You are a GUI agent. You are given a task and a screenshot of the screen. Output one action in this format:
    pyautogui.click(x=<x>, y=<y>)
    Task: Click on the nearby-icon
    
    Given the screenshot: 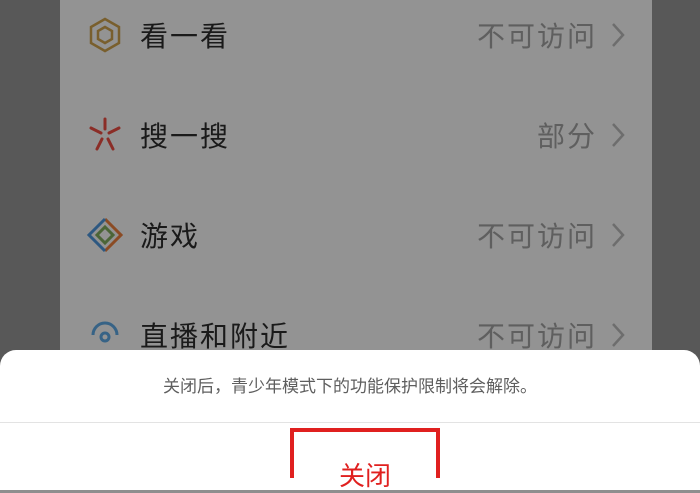 What is the action you would take?
    pyautogui.click(x=105, y=332)
    